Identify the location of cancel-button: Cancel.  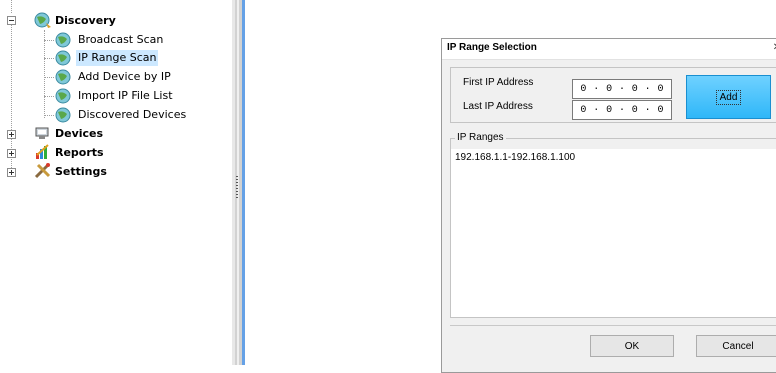
(736, 346).